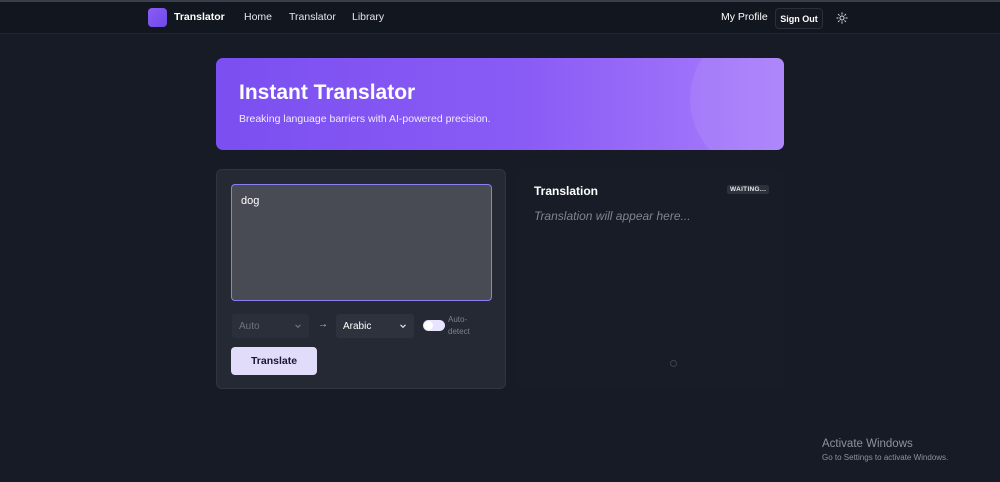  Describe the element at coordinates (312, 17) in the screenshot. I see `nav-link-translator: Translator` at that location.